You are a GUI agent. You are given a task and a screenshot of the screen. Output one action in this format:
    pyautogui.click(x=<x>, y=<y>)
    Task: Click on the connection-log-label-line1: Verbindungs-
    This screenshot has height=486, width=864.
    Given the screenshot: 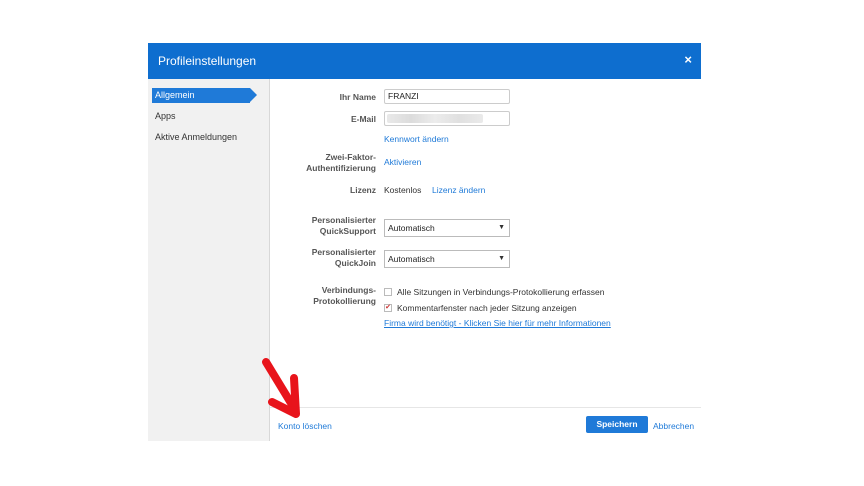 What is the action you would take?
    pyautogui.click(x=348, y=290)
    